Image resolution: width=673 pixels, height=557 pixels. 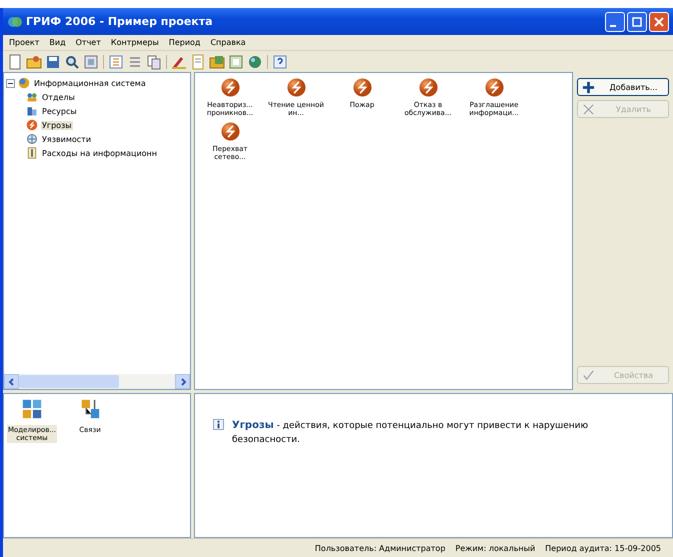 I want to click on search-icon, so click(x=72, y=62).